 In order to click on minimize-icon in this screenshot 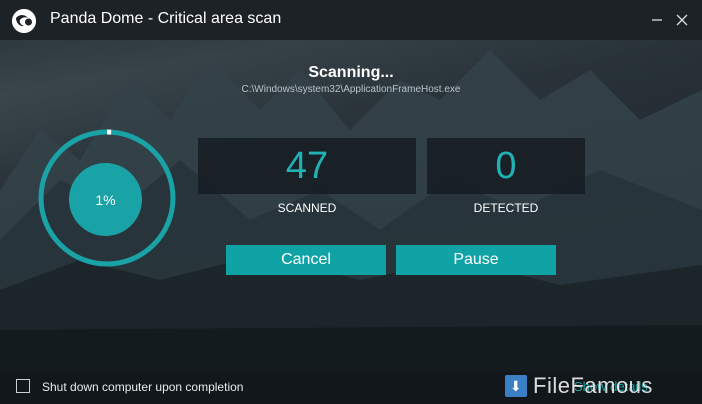, I will do `click(657, 20)`.